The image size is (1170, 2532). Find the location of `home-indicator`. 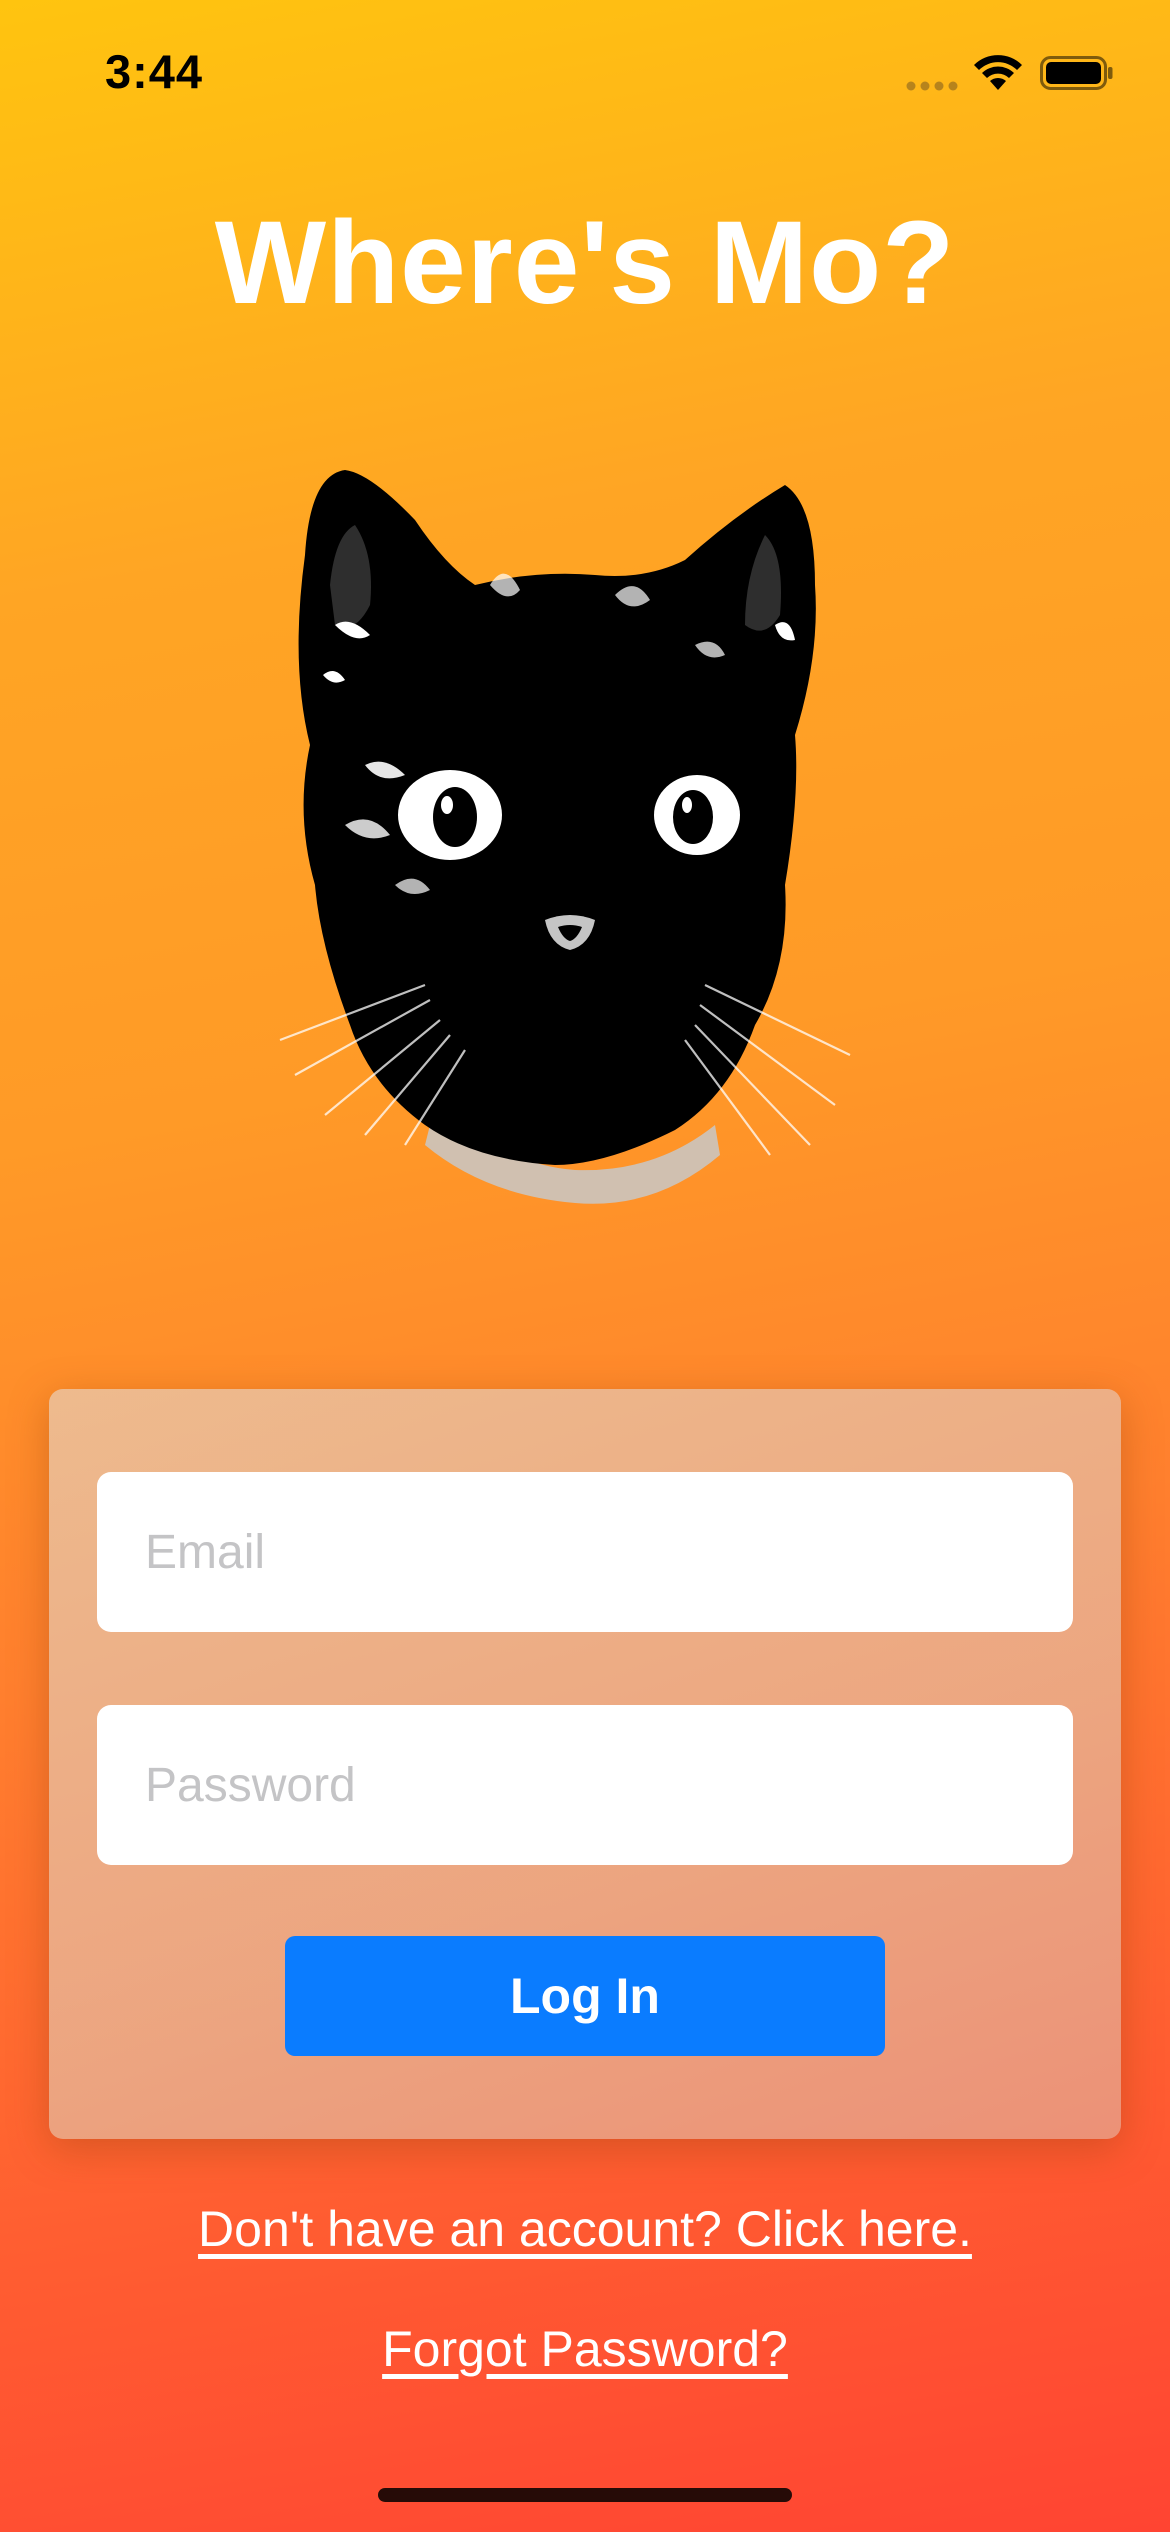

home-indicator is located at coordinates (585, 2495).